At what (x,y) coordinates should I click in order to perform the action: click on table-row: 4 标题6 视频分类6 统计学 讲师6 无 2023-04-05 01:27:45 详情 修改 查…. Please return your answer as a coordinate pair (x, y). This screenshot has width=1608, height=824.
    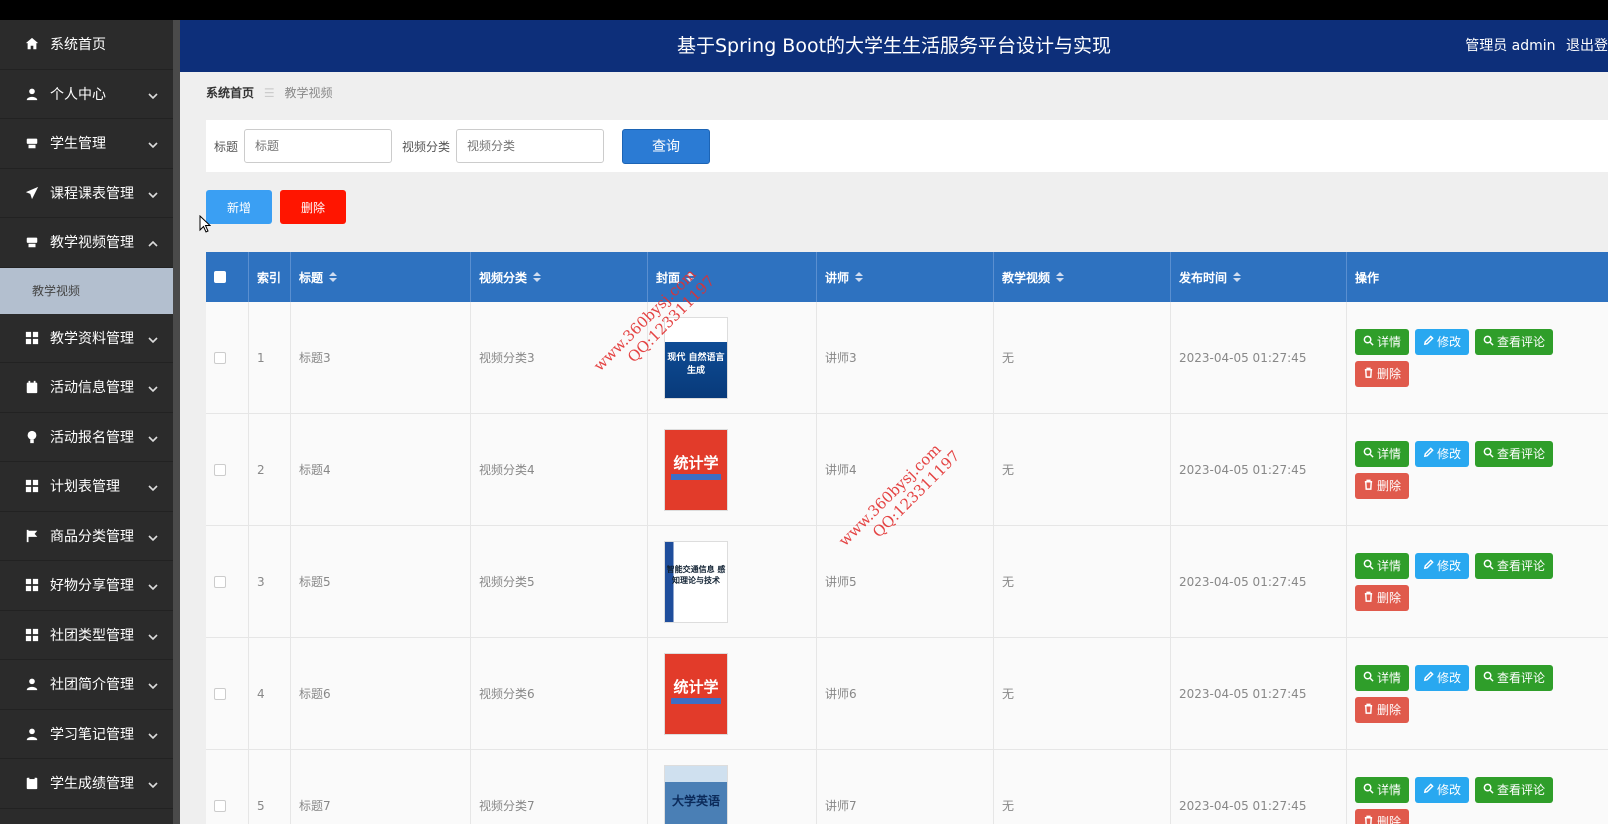
    Looking at the image, I should click on (907, 694).